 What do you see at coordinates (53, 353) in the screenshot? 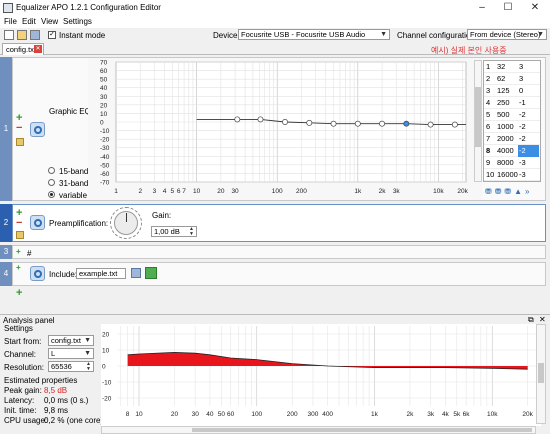
I see `channel-value: L` at bounding box center [53, 353].